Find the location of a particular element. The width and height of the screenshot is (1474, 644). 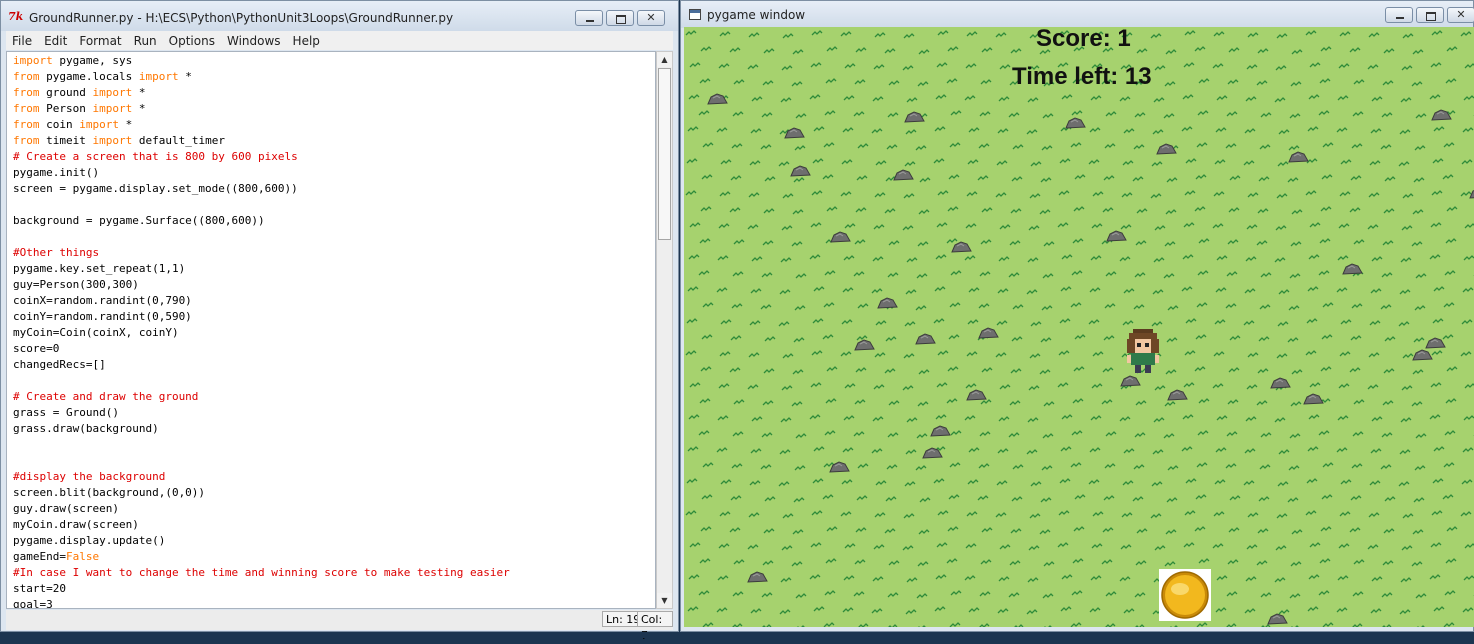

code-line: score=0 is located at coordinates (334, 349).